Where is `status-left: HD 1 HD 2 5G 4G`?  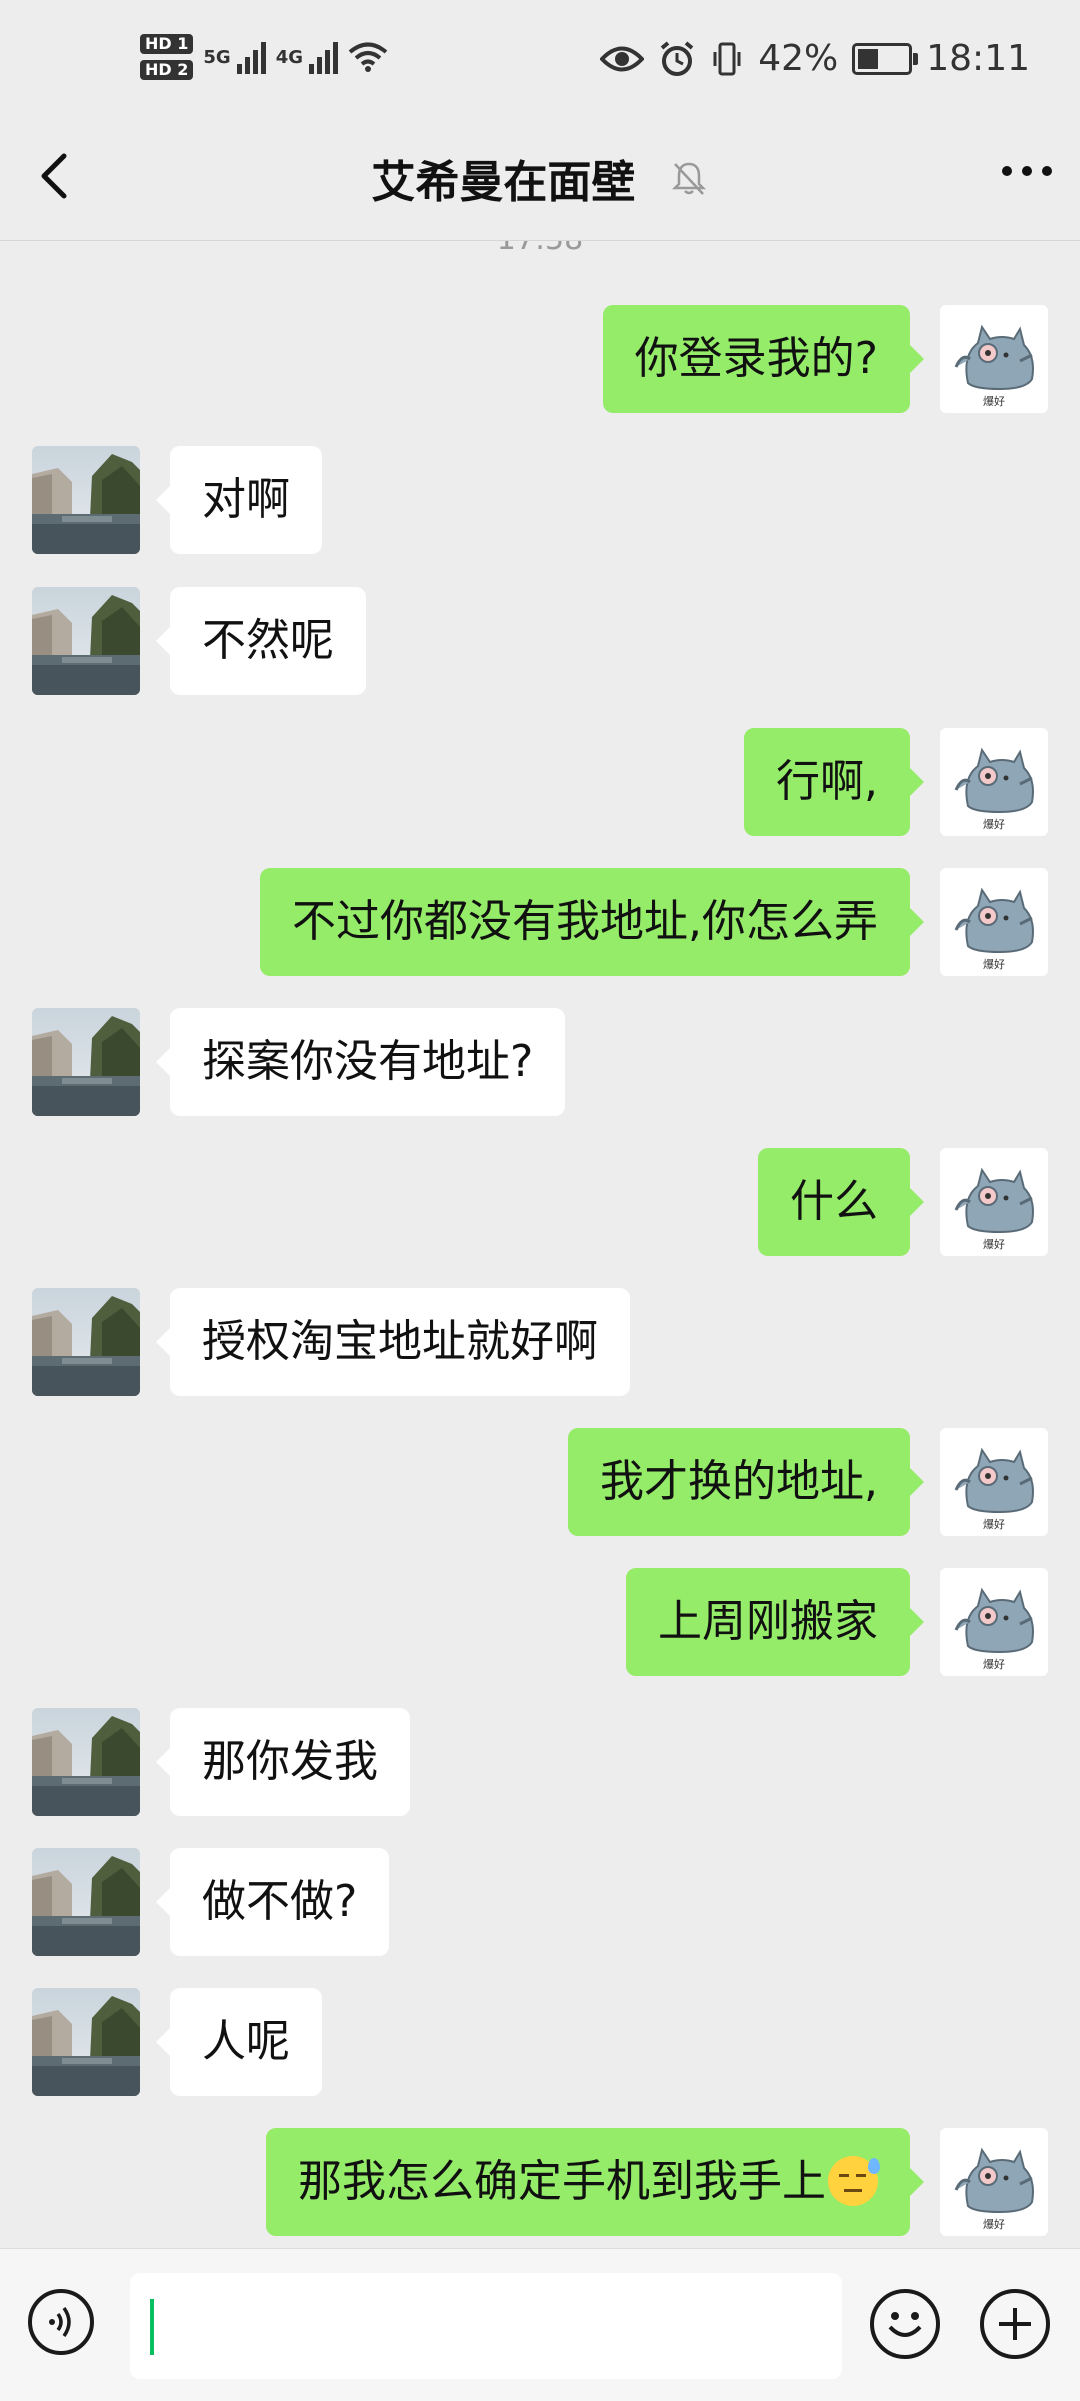
status-left: HD 1 HD 2 5G 4G is located at coordinates (264, 57).